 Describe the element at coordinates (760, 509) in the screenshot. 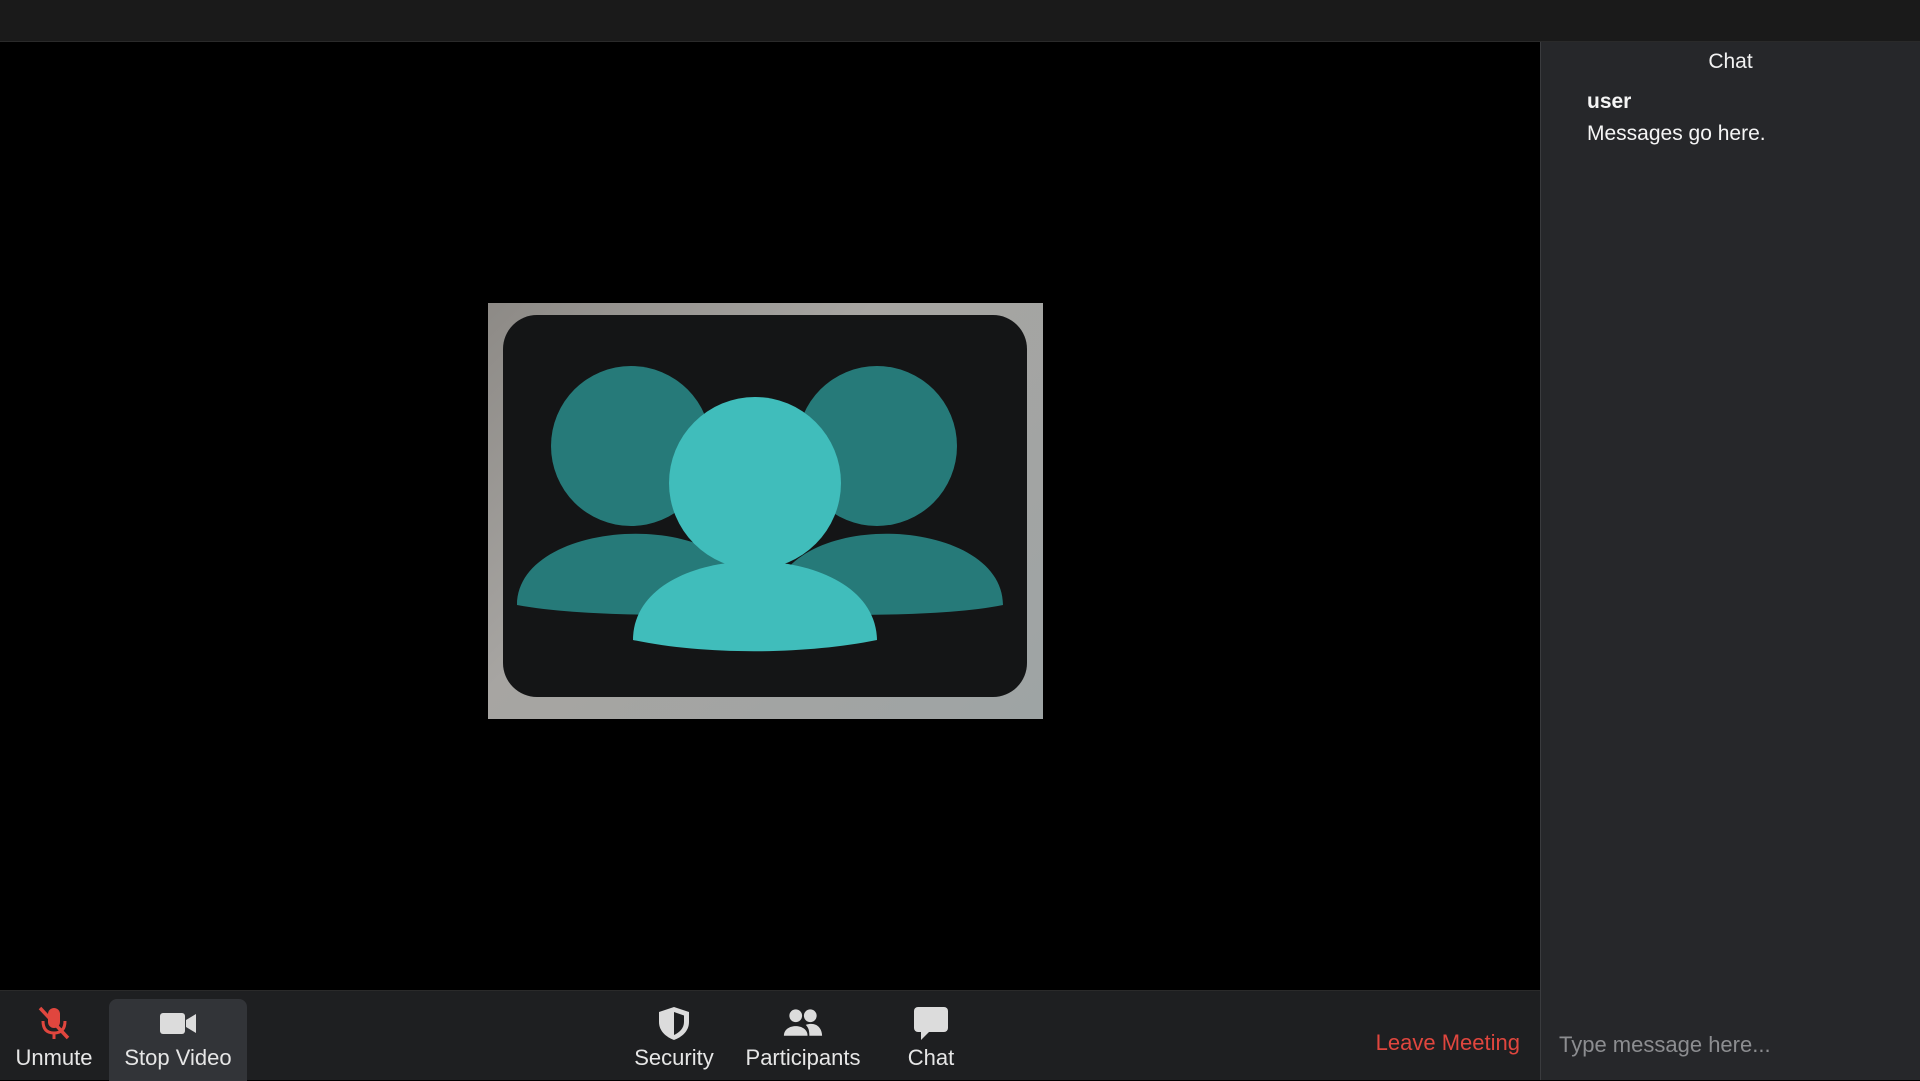

I see `group-avatar-icon` at that location.